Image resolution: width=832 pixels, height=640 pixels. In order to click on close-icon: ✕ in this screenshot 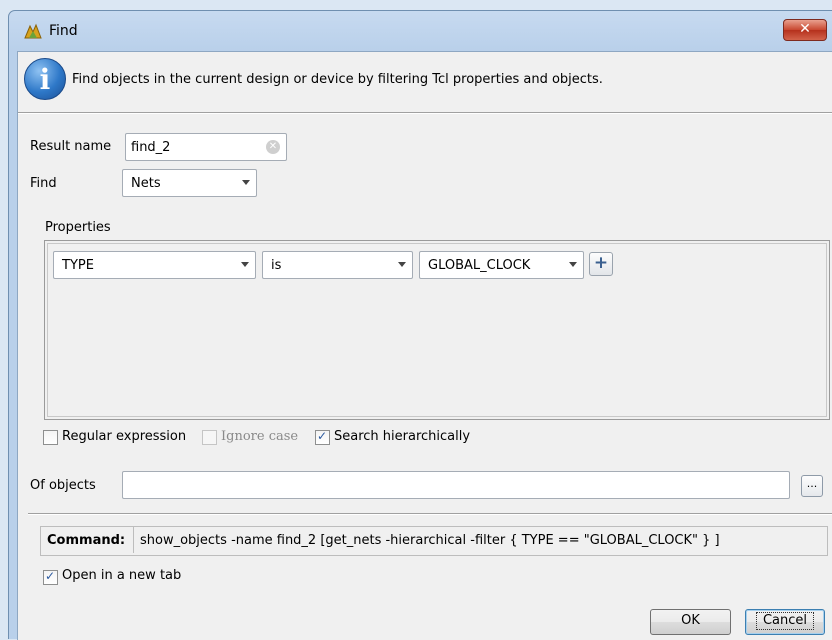, I will do `click(805, 29)`.